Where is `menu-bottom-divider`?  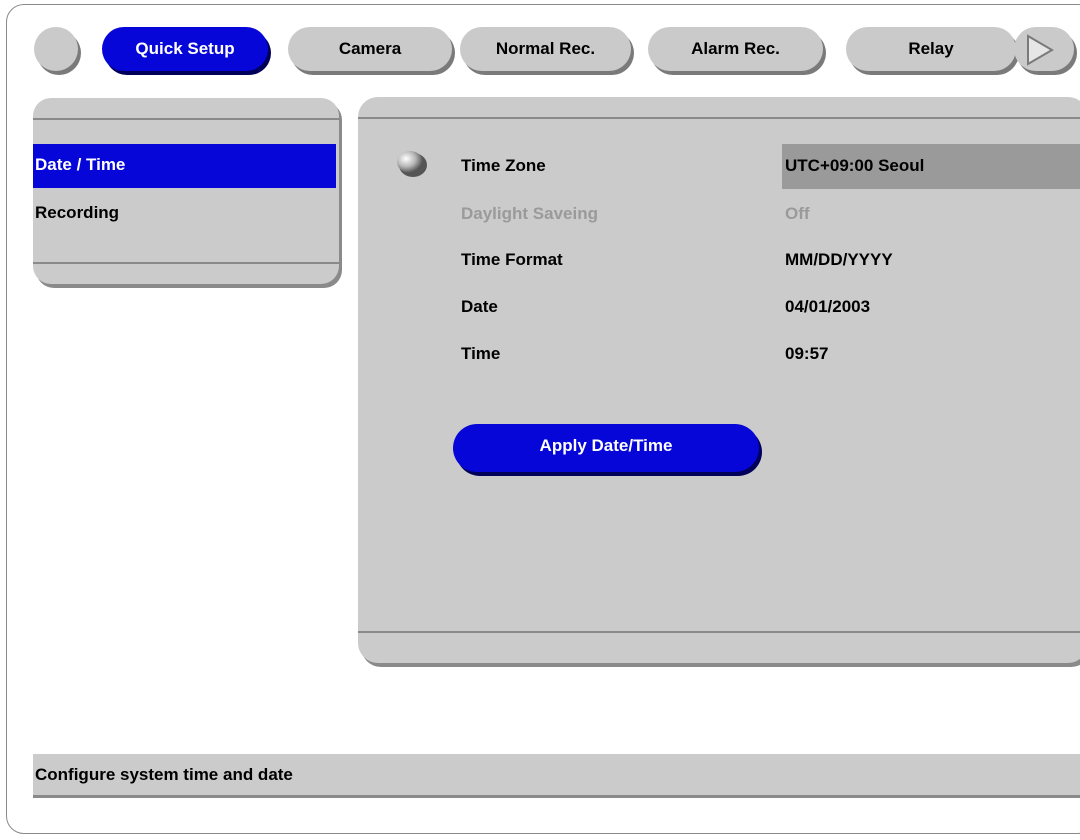 menu-bottom-divider is located at coordinates (186, 263).